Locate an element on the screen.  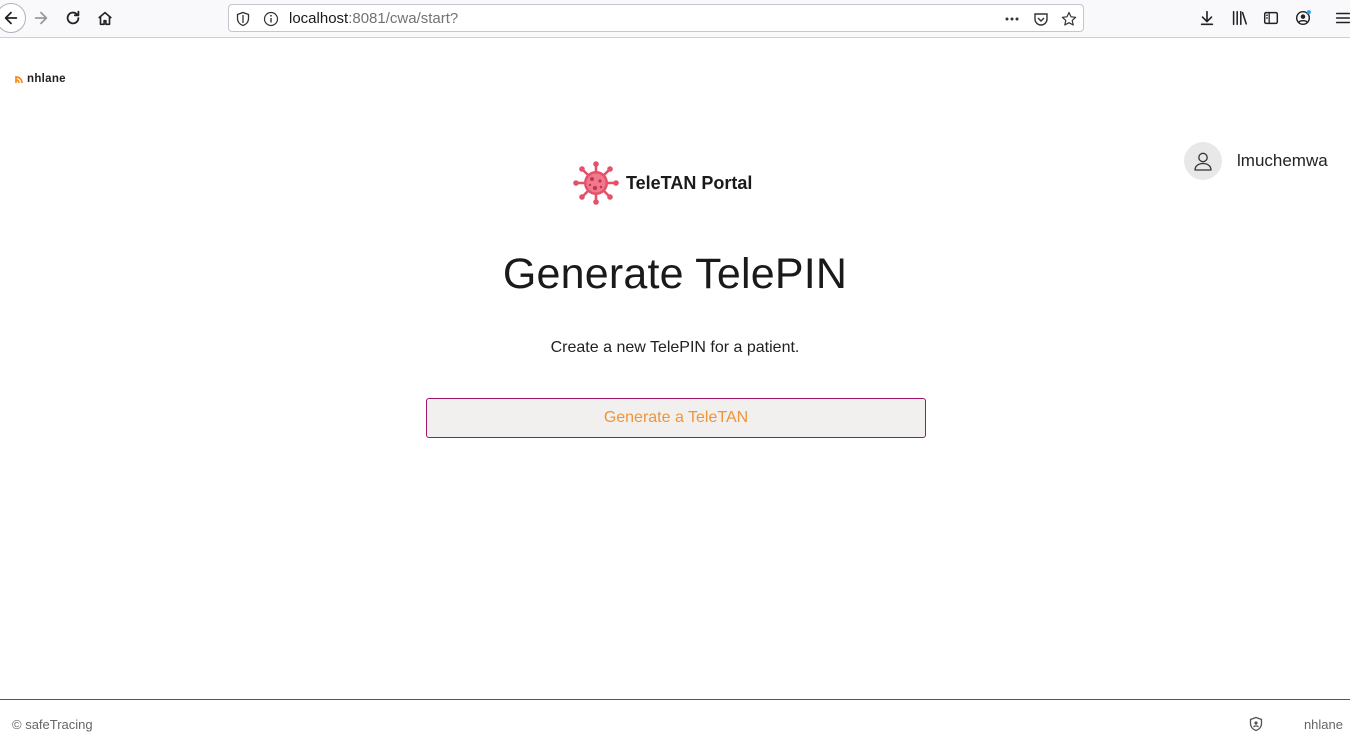
library-button is located at coordinates (1239, 18).